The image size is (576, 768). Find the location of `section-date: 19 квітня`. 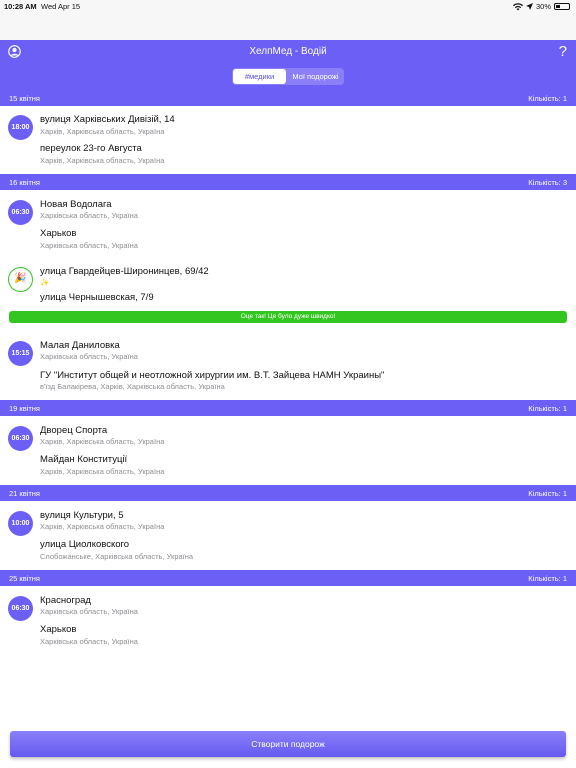

section-date: 19 квітня is located at coordinates (24, 408).